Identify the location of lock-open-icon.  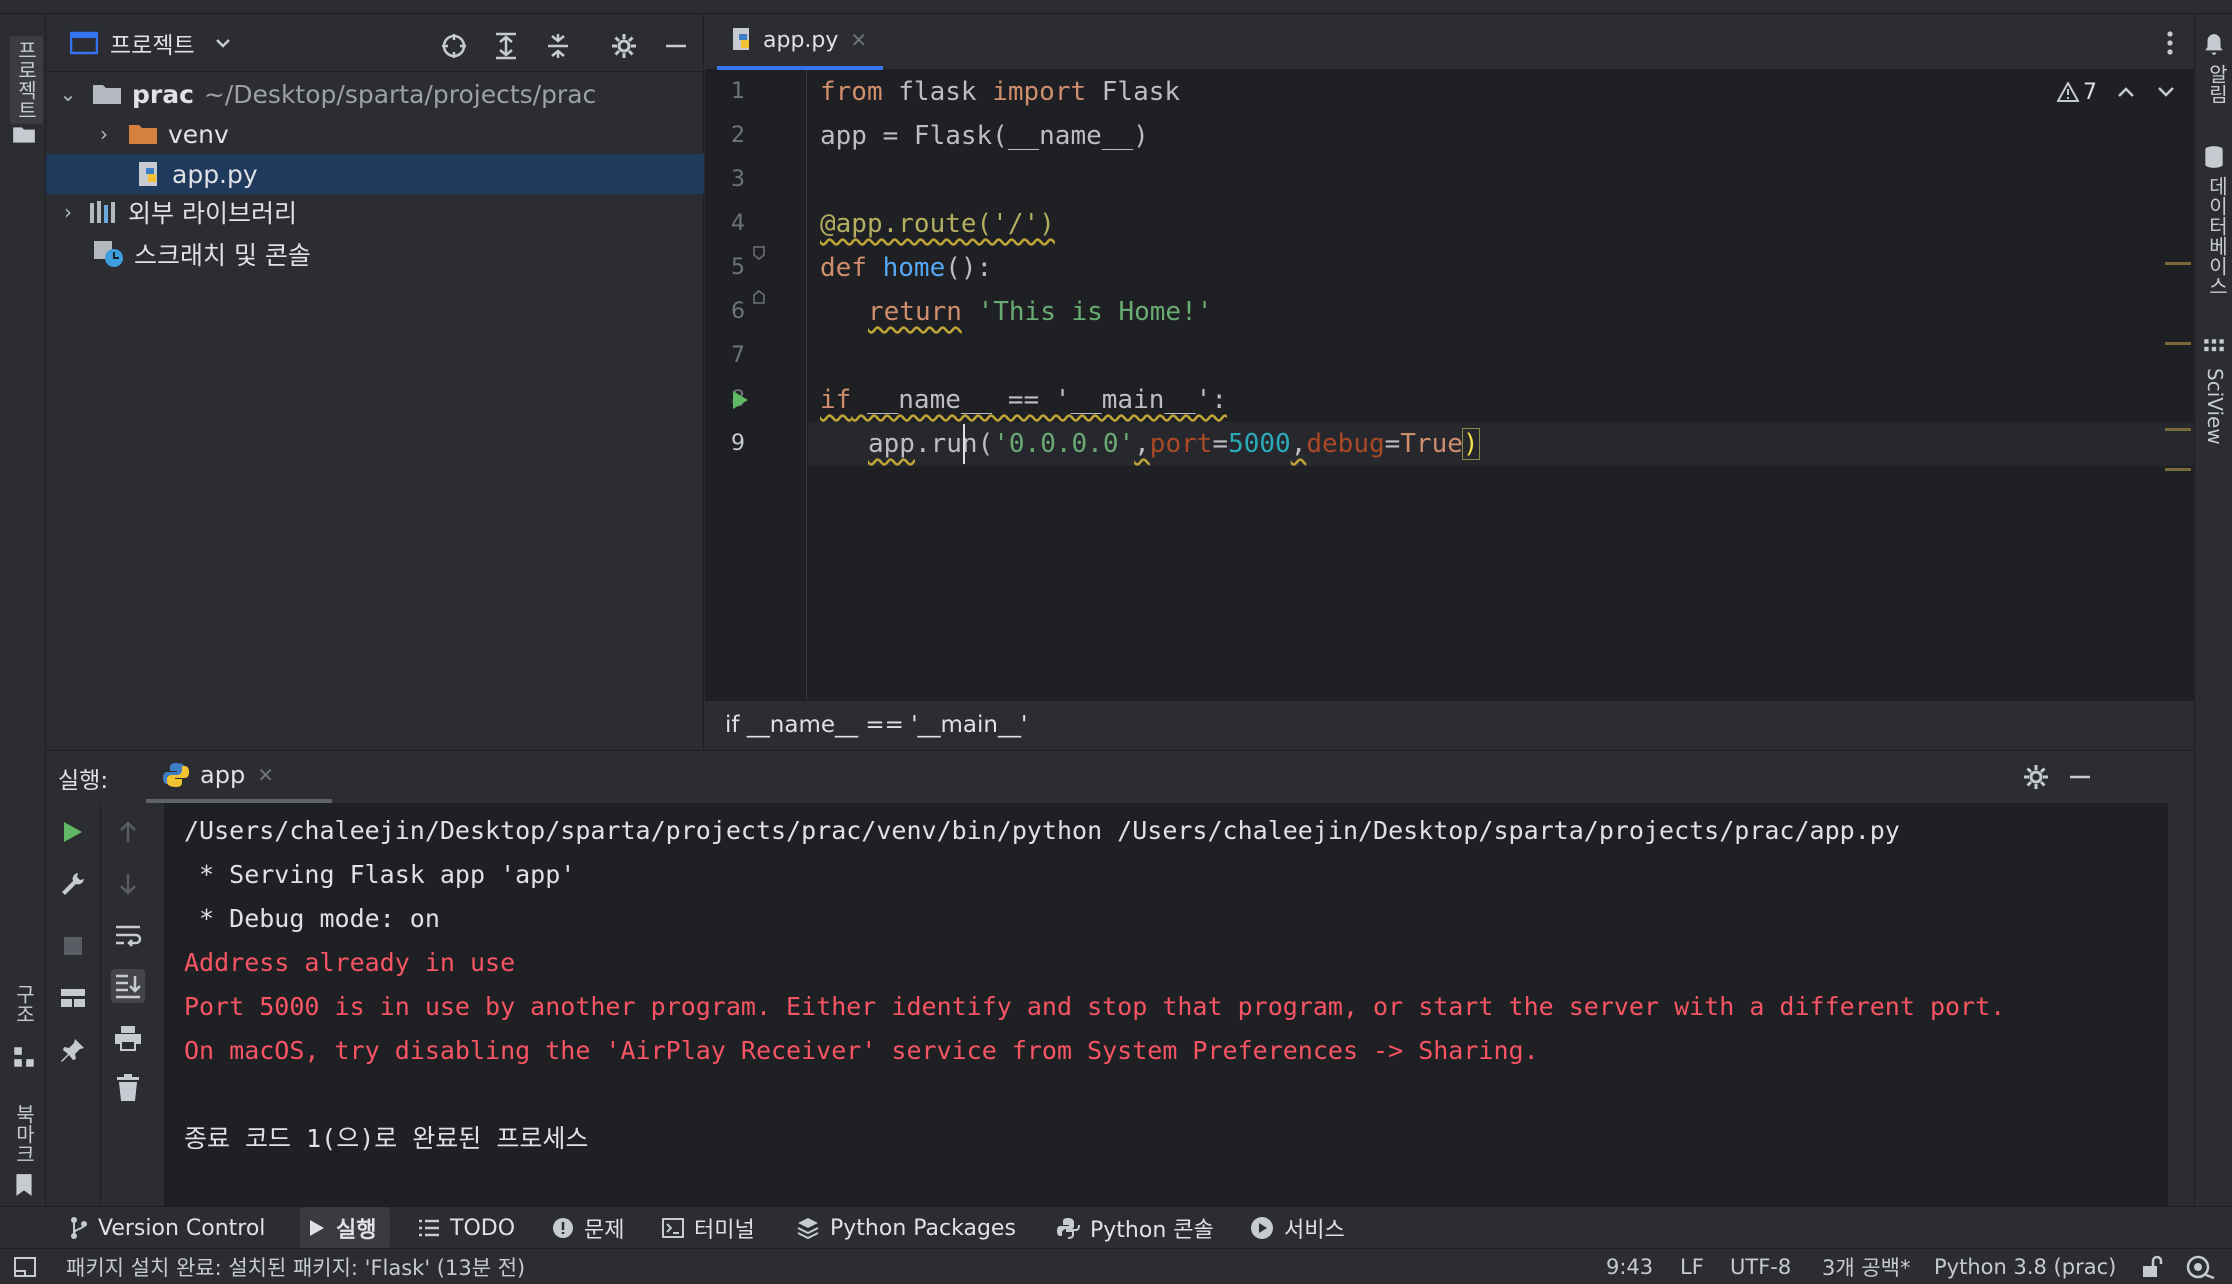
(2152, 1267).